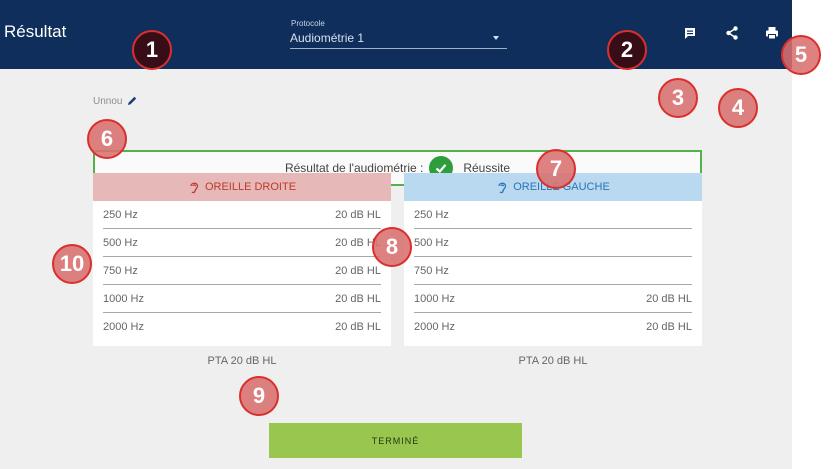  What do you see at coordinates (772, 33) in the screenshot?
I see `print-icon` at bounding box center [772, 33].